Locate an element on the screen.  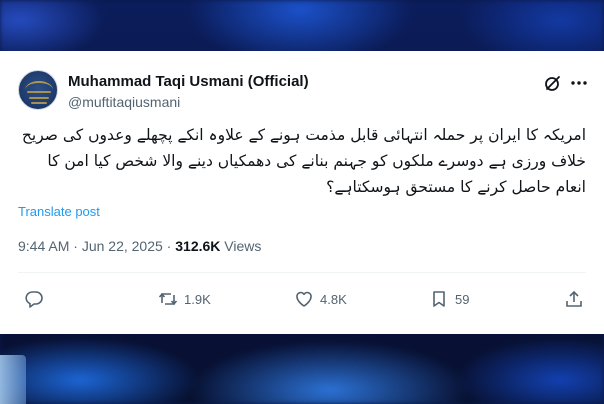
views-label: Views is located at coordinates (241, 246).